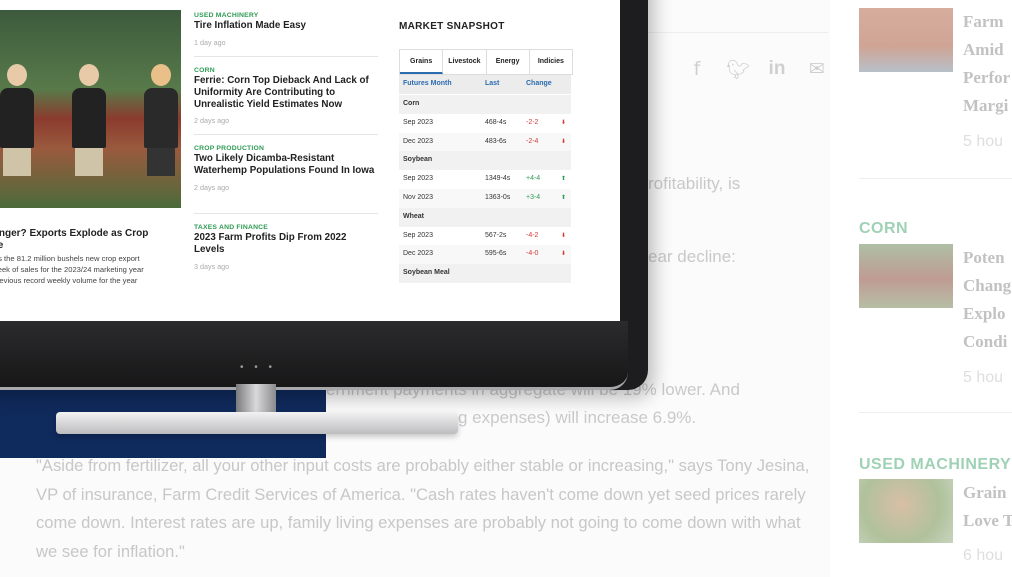 This screenshot has width=1012, height=577. What do you see at coordinates (286, 244) in the screenshot?
I see `news-title: 2023 Farm Profits Dip From 2022 Levels` at bounding box center [286, 244].